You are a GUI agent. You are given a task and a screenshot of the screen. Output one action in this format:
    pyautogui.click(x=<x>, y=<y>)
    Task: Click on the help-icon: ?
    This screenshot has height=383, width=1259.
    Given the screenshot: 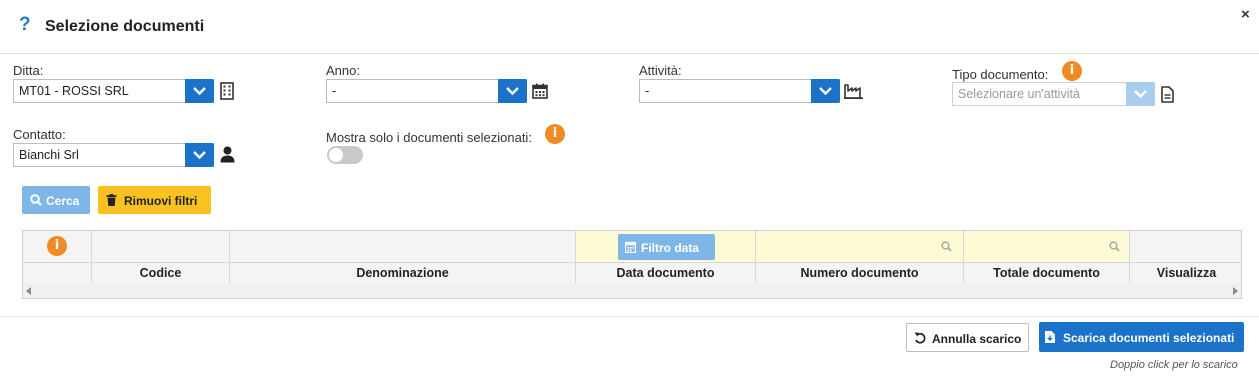 What is the action you would take?
    pyautogui.click(x=25, y=24)
    